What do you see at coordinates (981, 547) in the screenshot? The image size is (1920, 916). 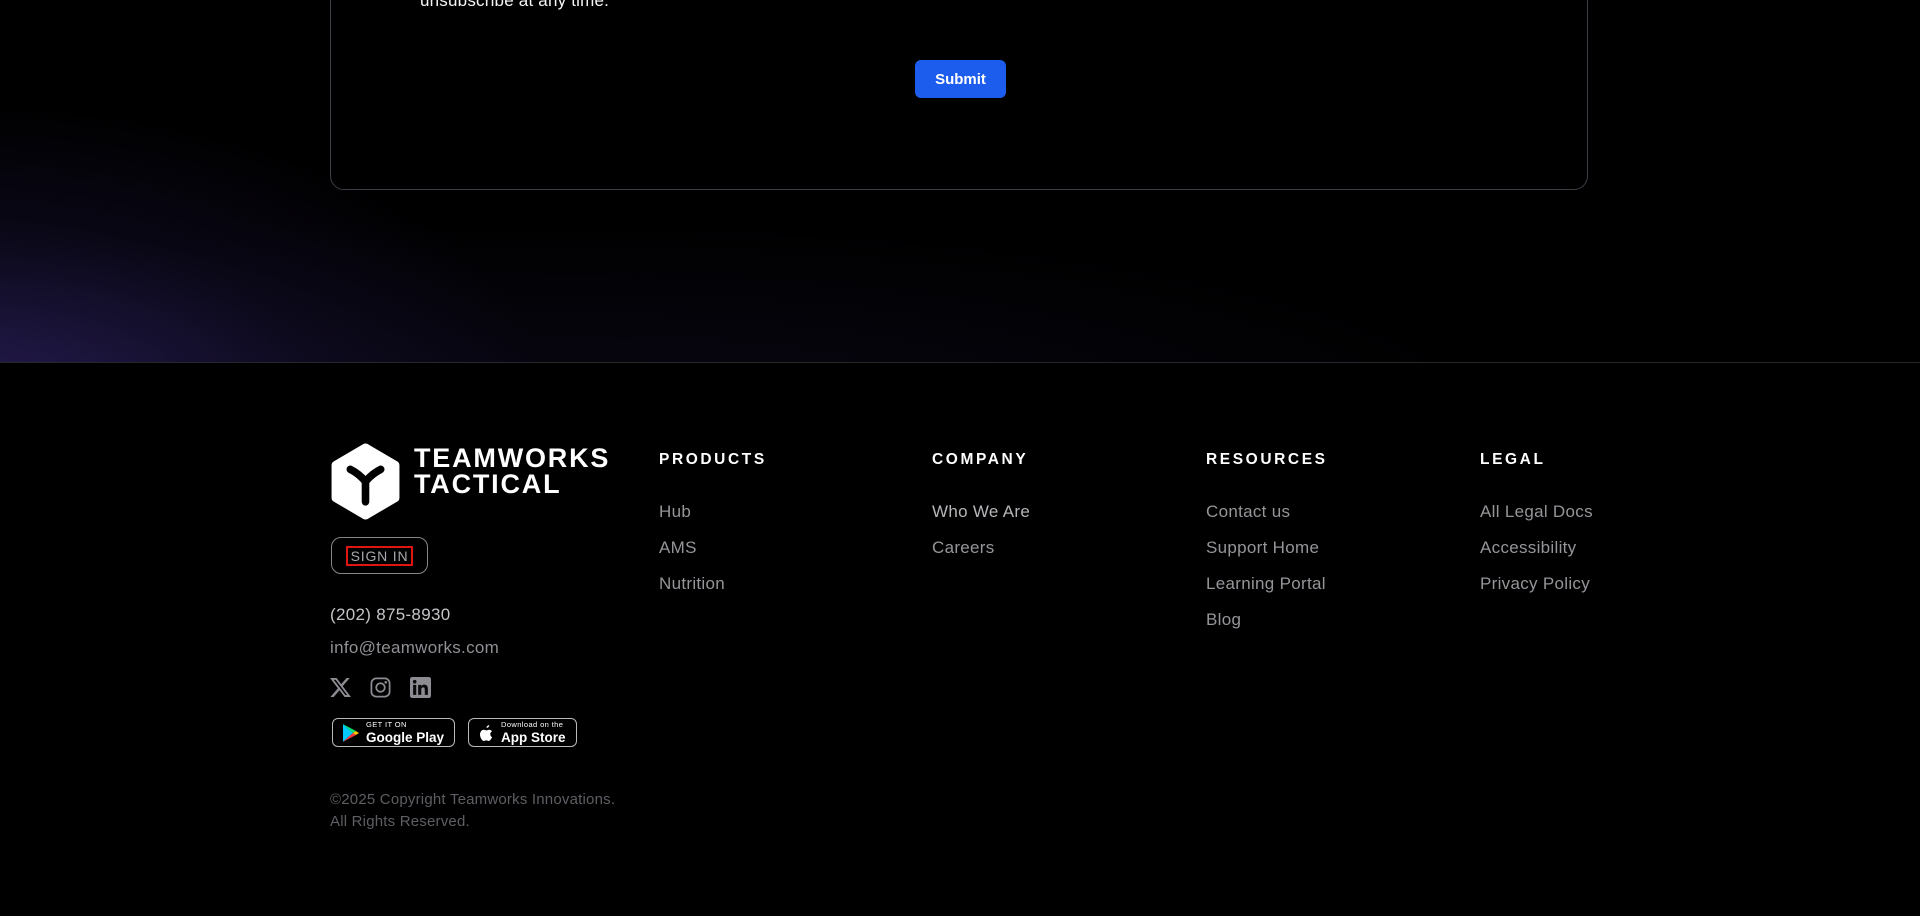 I see `footer-link-careers: Careers` at bounding box center [981, 547].